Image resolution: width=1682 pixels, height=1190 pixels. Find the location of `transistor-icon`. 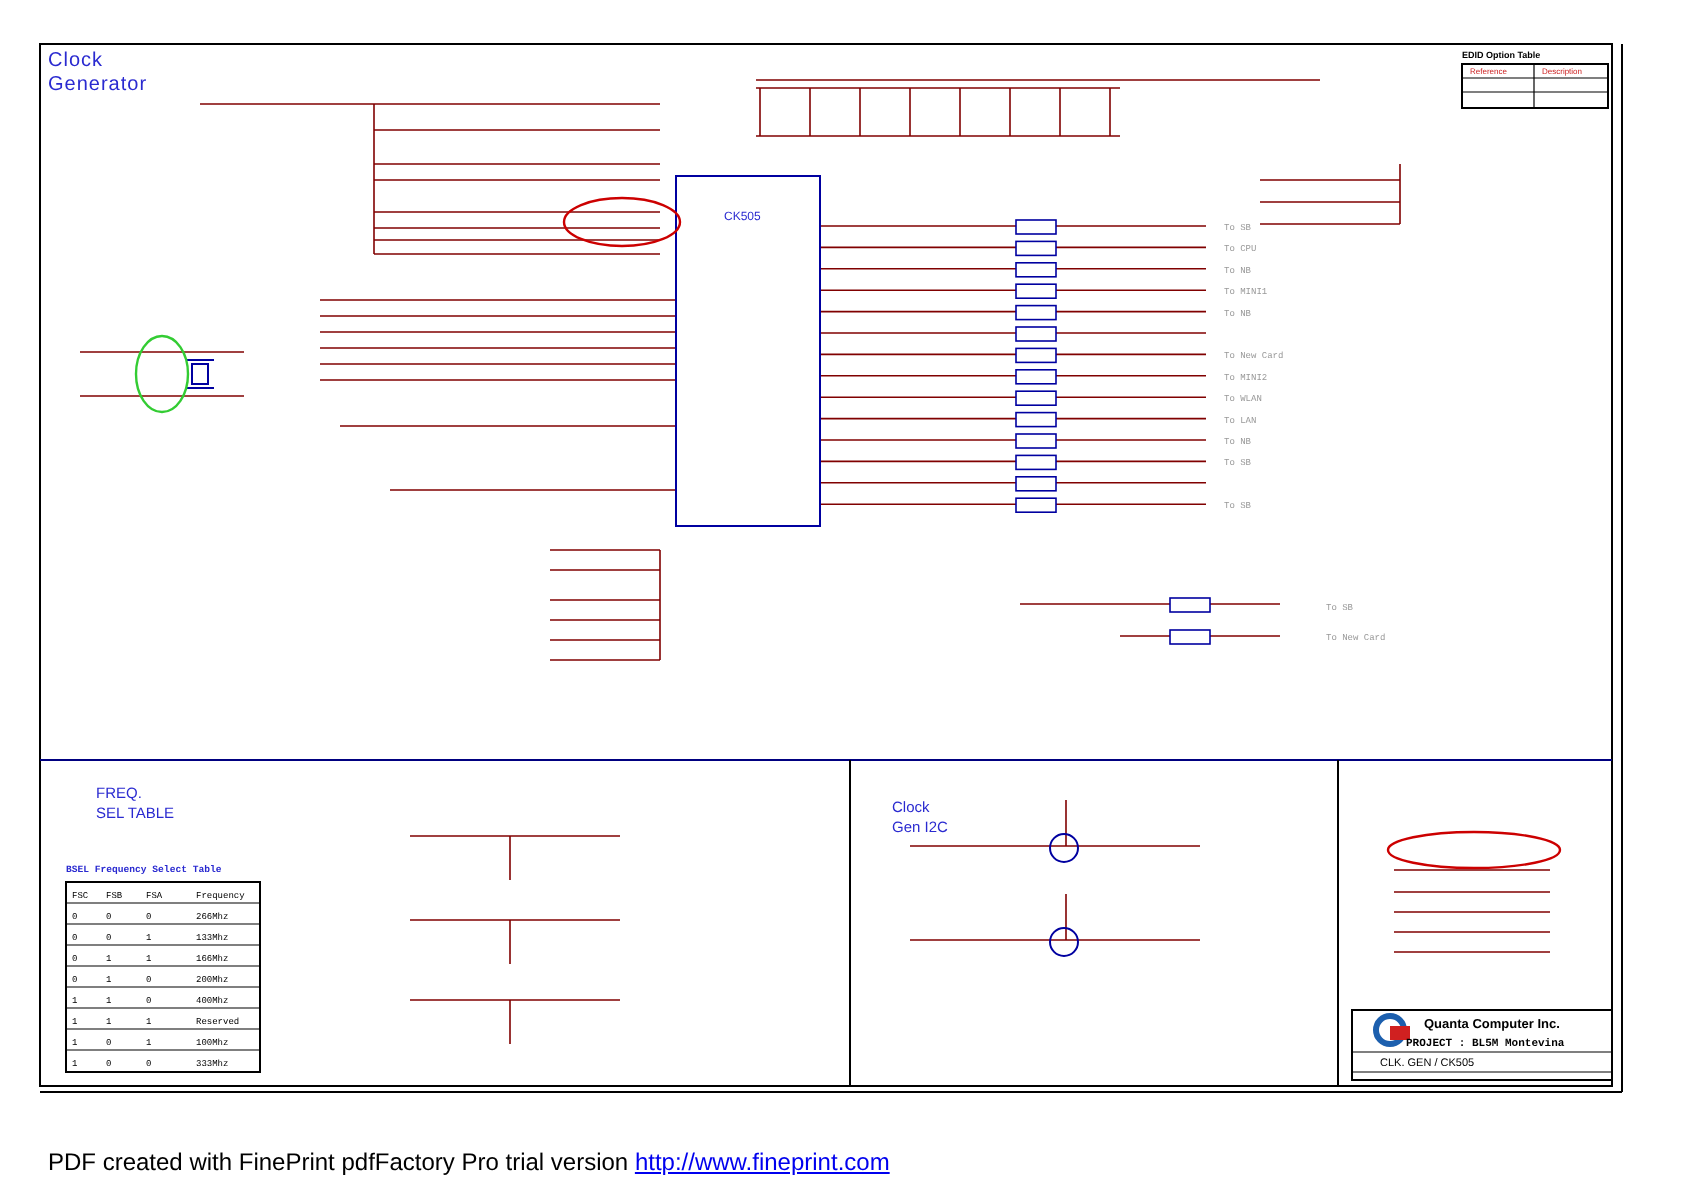

transistor-icon is located at coordinates (1064, 895).